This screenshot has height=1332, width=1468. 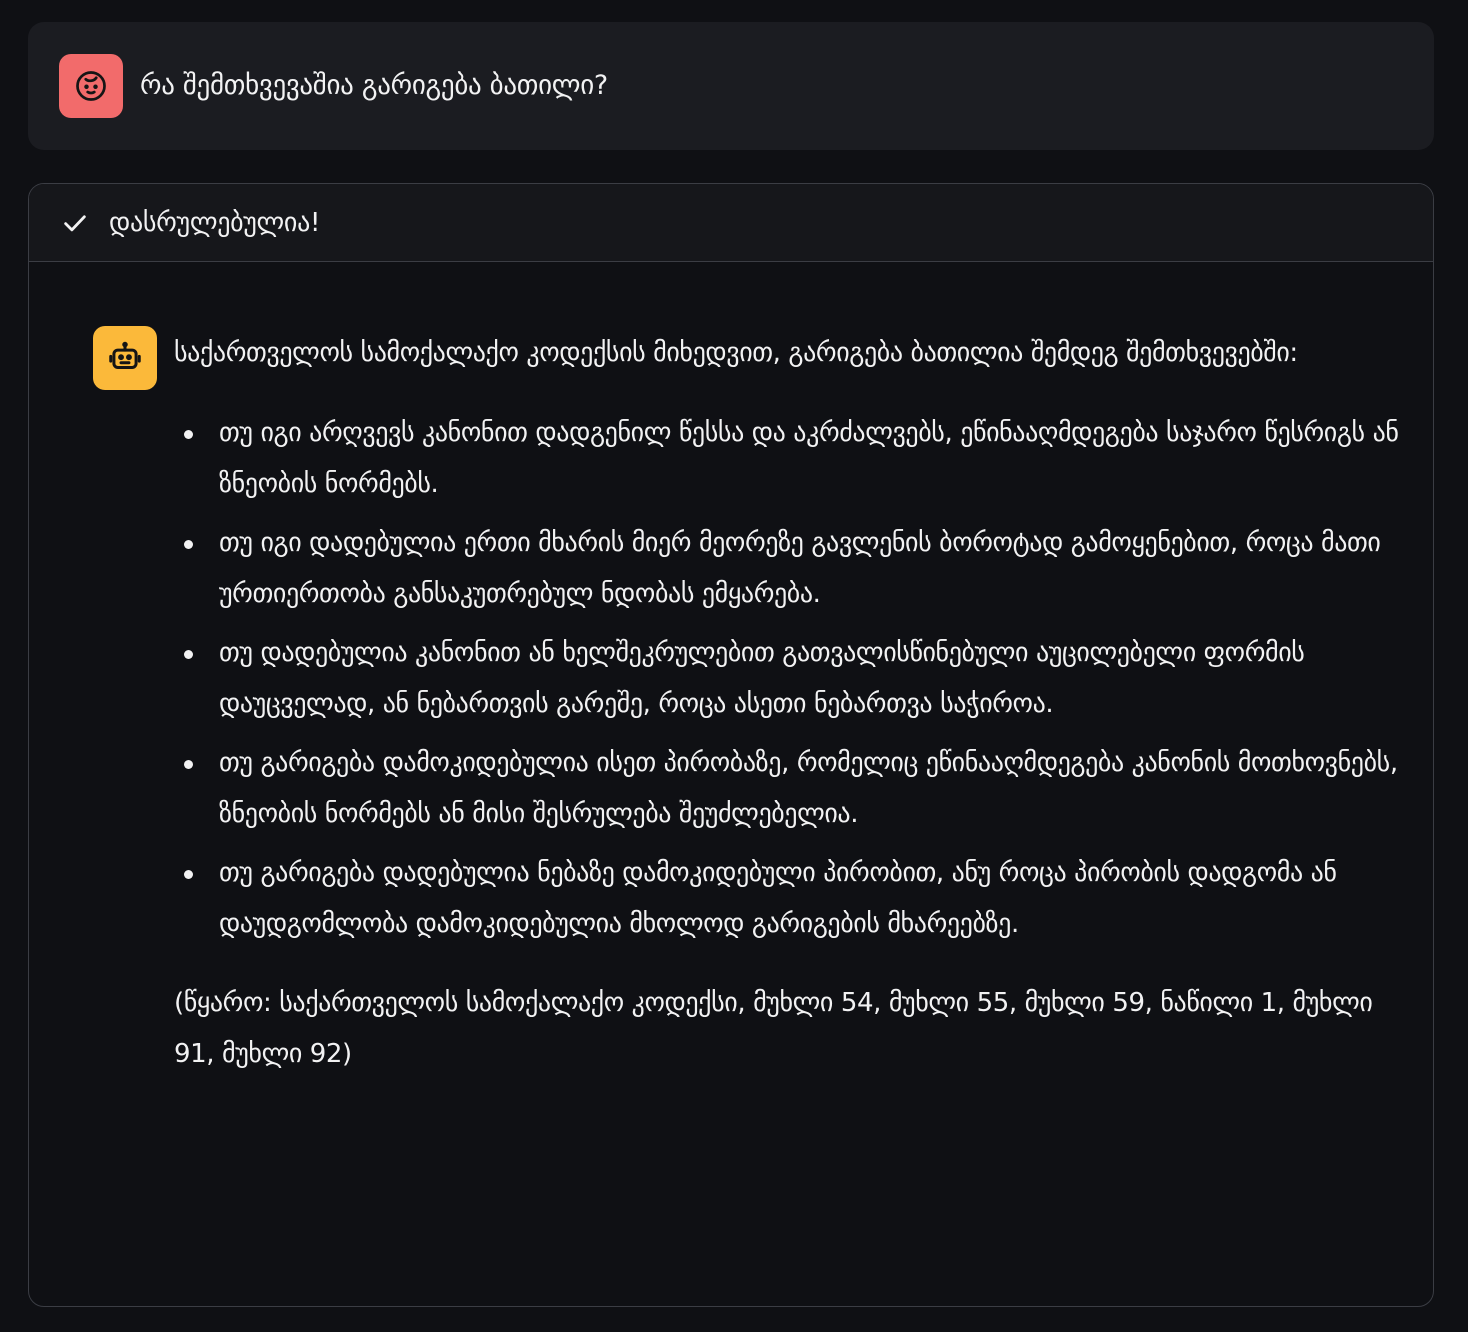 I want to click on robot-icon, so click(x=125, y=355).